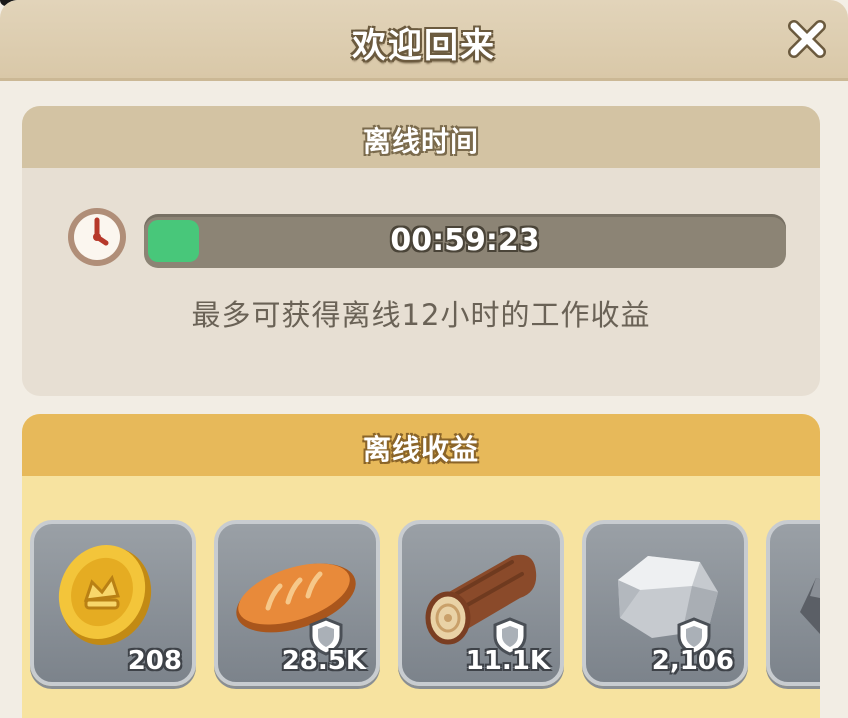 The height and width of the screenshot is (718, 848). Describe the element at coordinates (154, 661) in the screenshot. I see `reward-count: 208` at that location.